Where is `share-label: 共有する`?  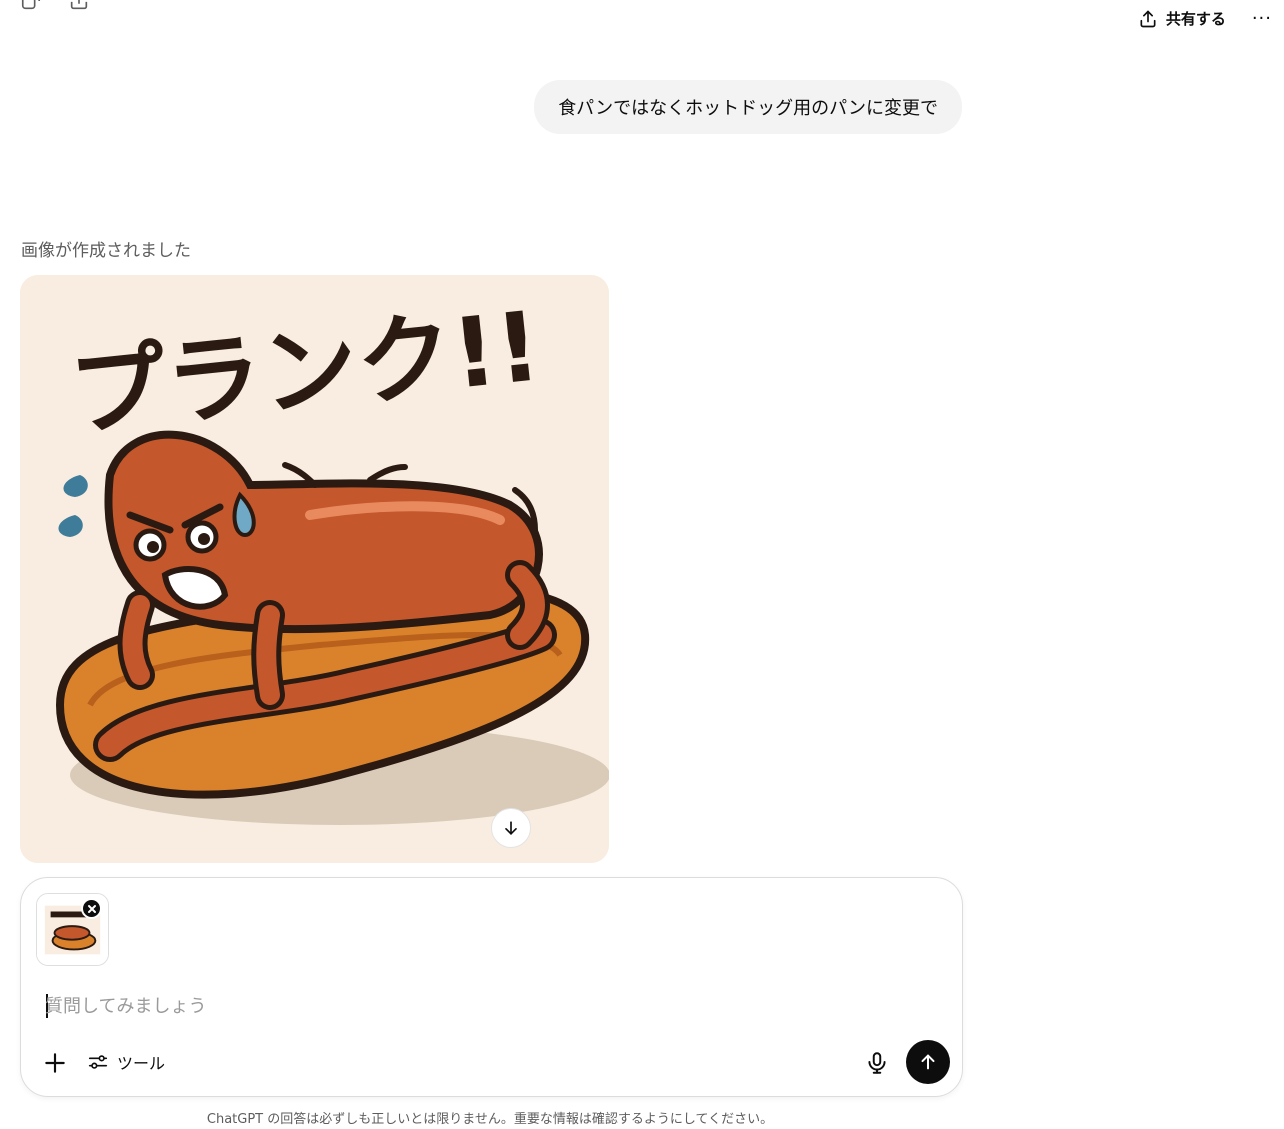
share-label: 共有する is located at coordinates (1195, 19).